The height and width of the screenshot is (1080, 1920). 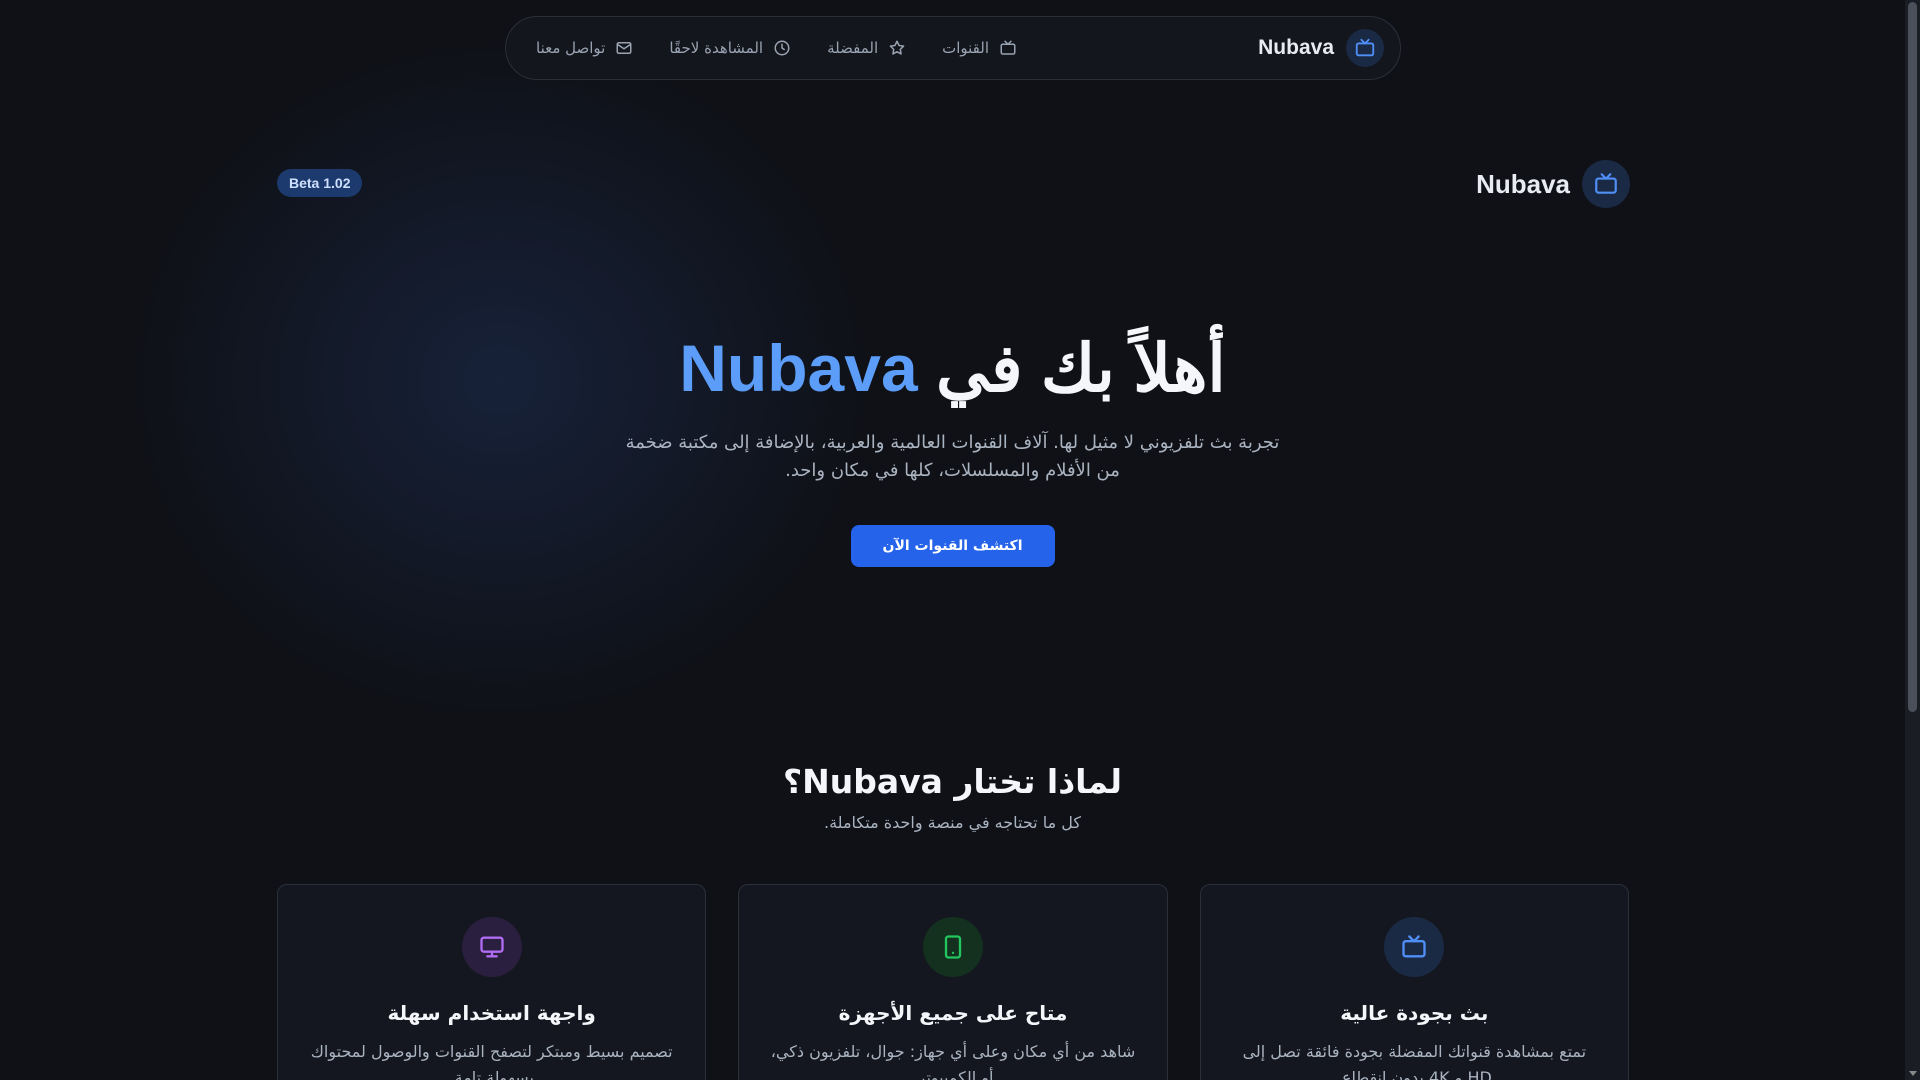 What do you see at coordinates (798, 368) in the screenshot?
I see `hero-title-accent: Nubava` at bounding box center [798, 368].